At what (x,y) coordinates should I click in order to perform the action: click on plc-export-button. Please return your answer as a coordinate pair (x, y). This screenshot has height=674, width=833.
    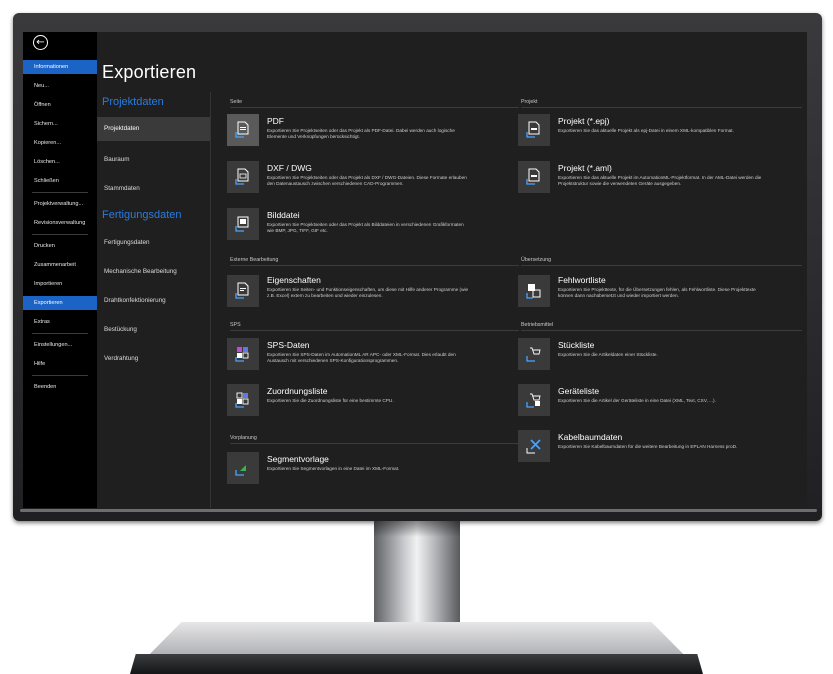
    Looking at the image, I should click on (243, 354).